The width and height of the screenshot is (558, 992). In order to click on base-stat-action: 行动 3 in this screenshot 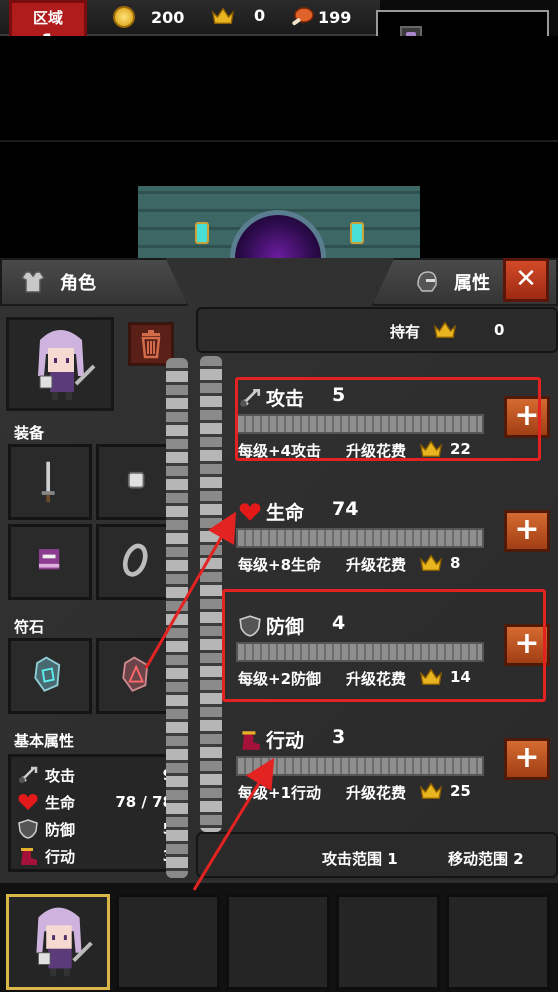, I will do `click(95, 856)`.